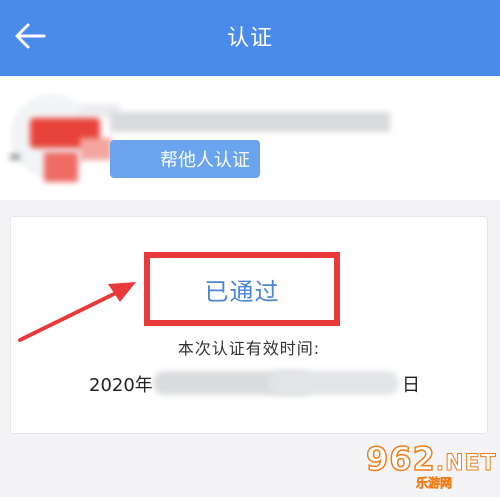 Image resolution: width=500 pixels, height=497 pixels. What do you see at coordinates (250, 122) in the screenshot?
I see `blurred-username` at bounding box center [250, 122].